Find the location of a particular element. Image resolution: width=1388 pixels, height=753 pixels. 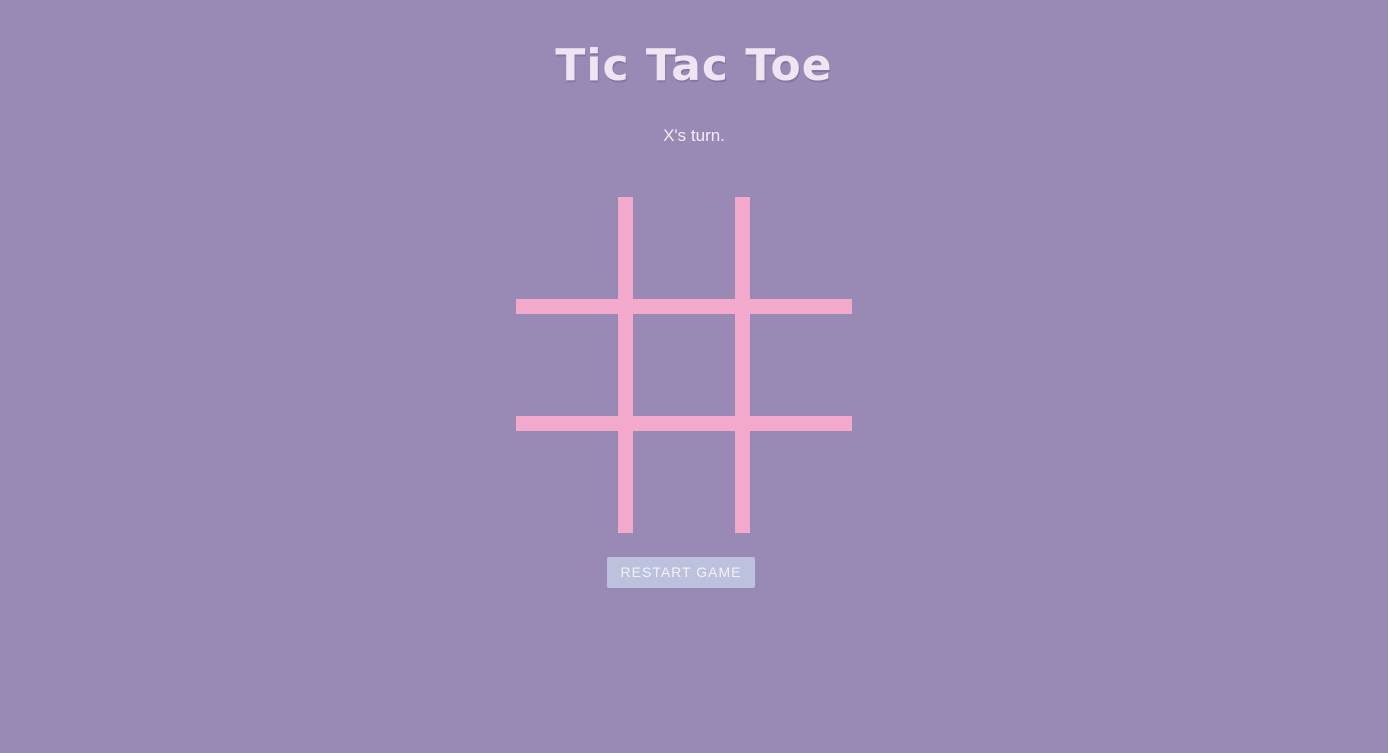

turn-status: X's turn. is located at coordinates (694, 135).